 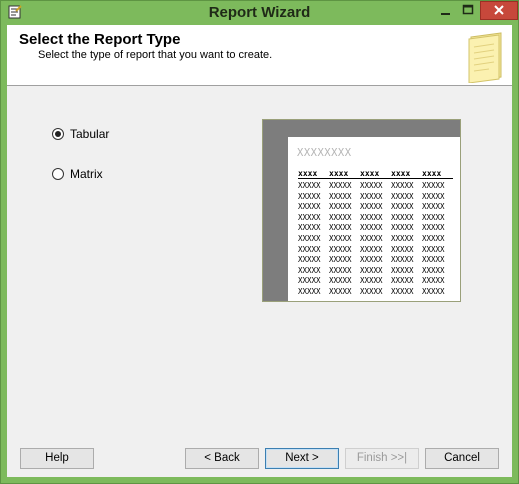 What do you see at coordinates (302, 458) in the screenshot?
I see `next-button: Next >` at bounding box center [302, 458].